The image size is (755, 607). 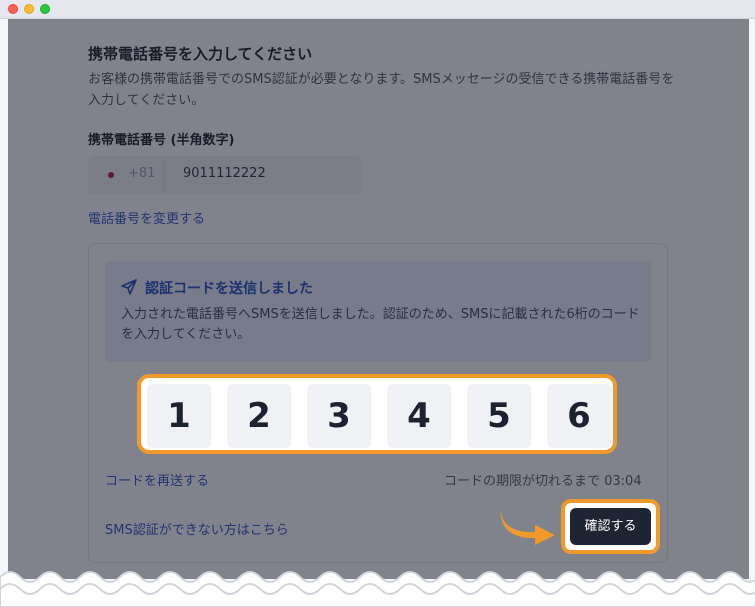 What do you see at coordinates (499, 416) in the screenshot?
I see `code-digit-input: 5` at bounding box center [499, 416].